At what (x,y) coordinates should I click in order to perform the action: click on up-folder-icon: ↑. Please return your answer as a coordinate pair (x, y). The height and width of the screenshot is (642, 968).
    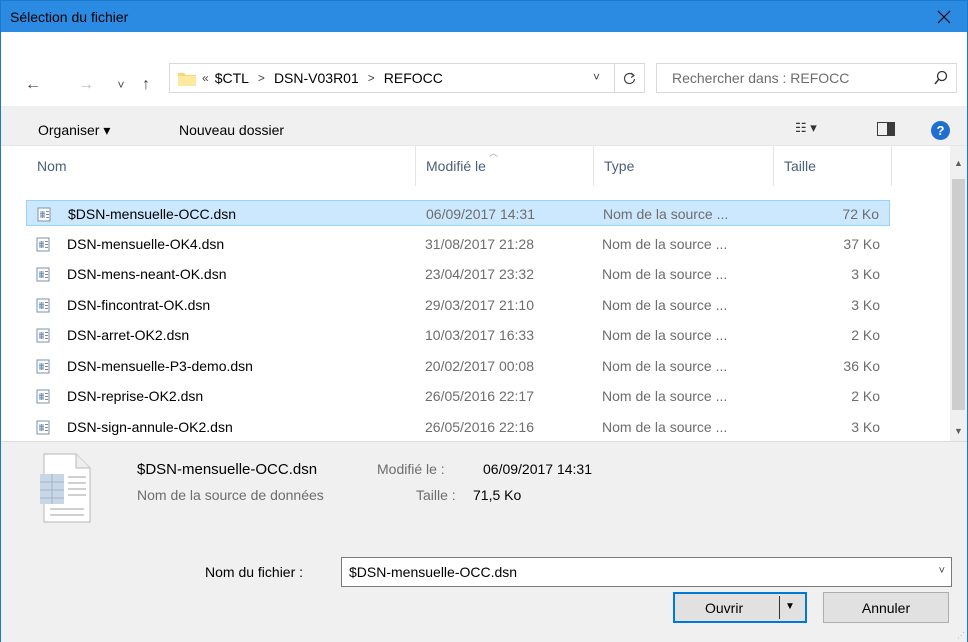
    Looking at the image, I should click on (146, 85).